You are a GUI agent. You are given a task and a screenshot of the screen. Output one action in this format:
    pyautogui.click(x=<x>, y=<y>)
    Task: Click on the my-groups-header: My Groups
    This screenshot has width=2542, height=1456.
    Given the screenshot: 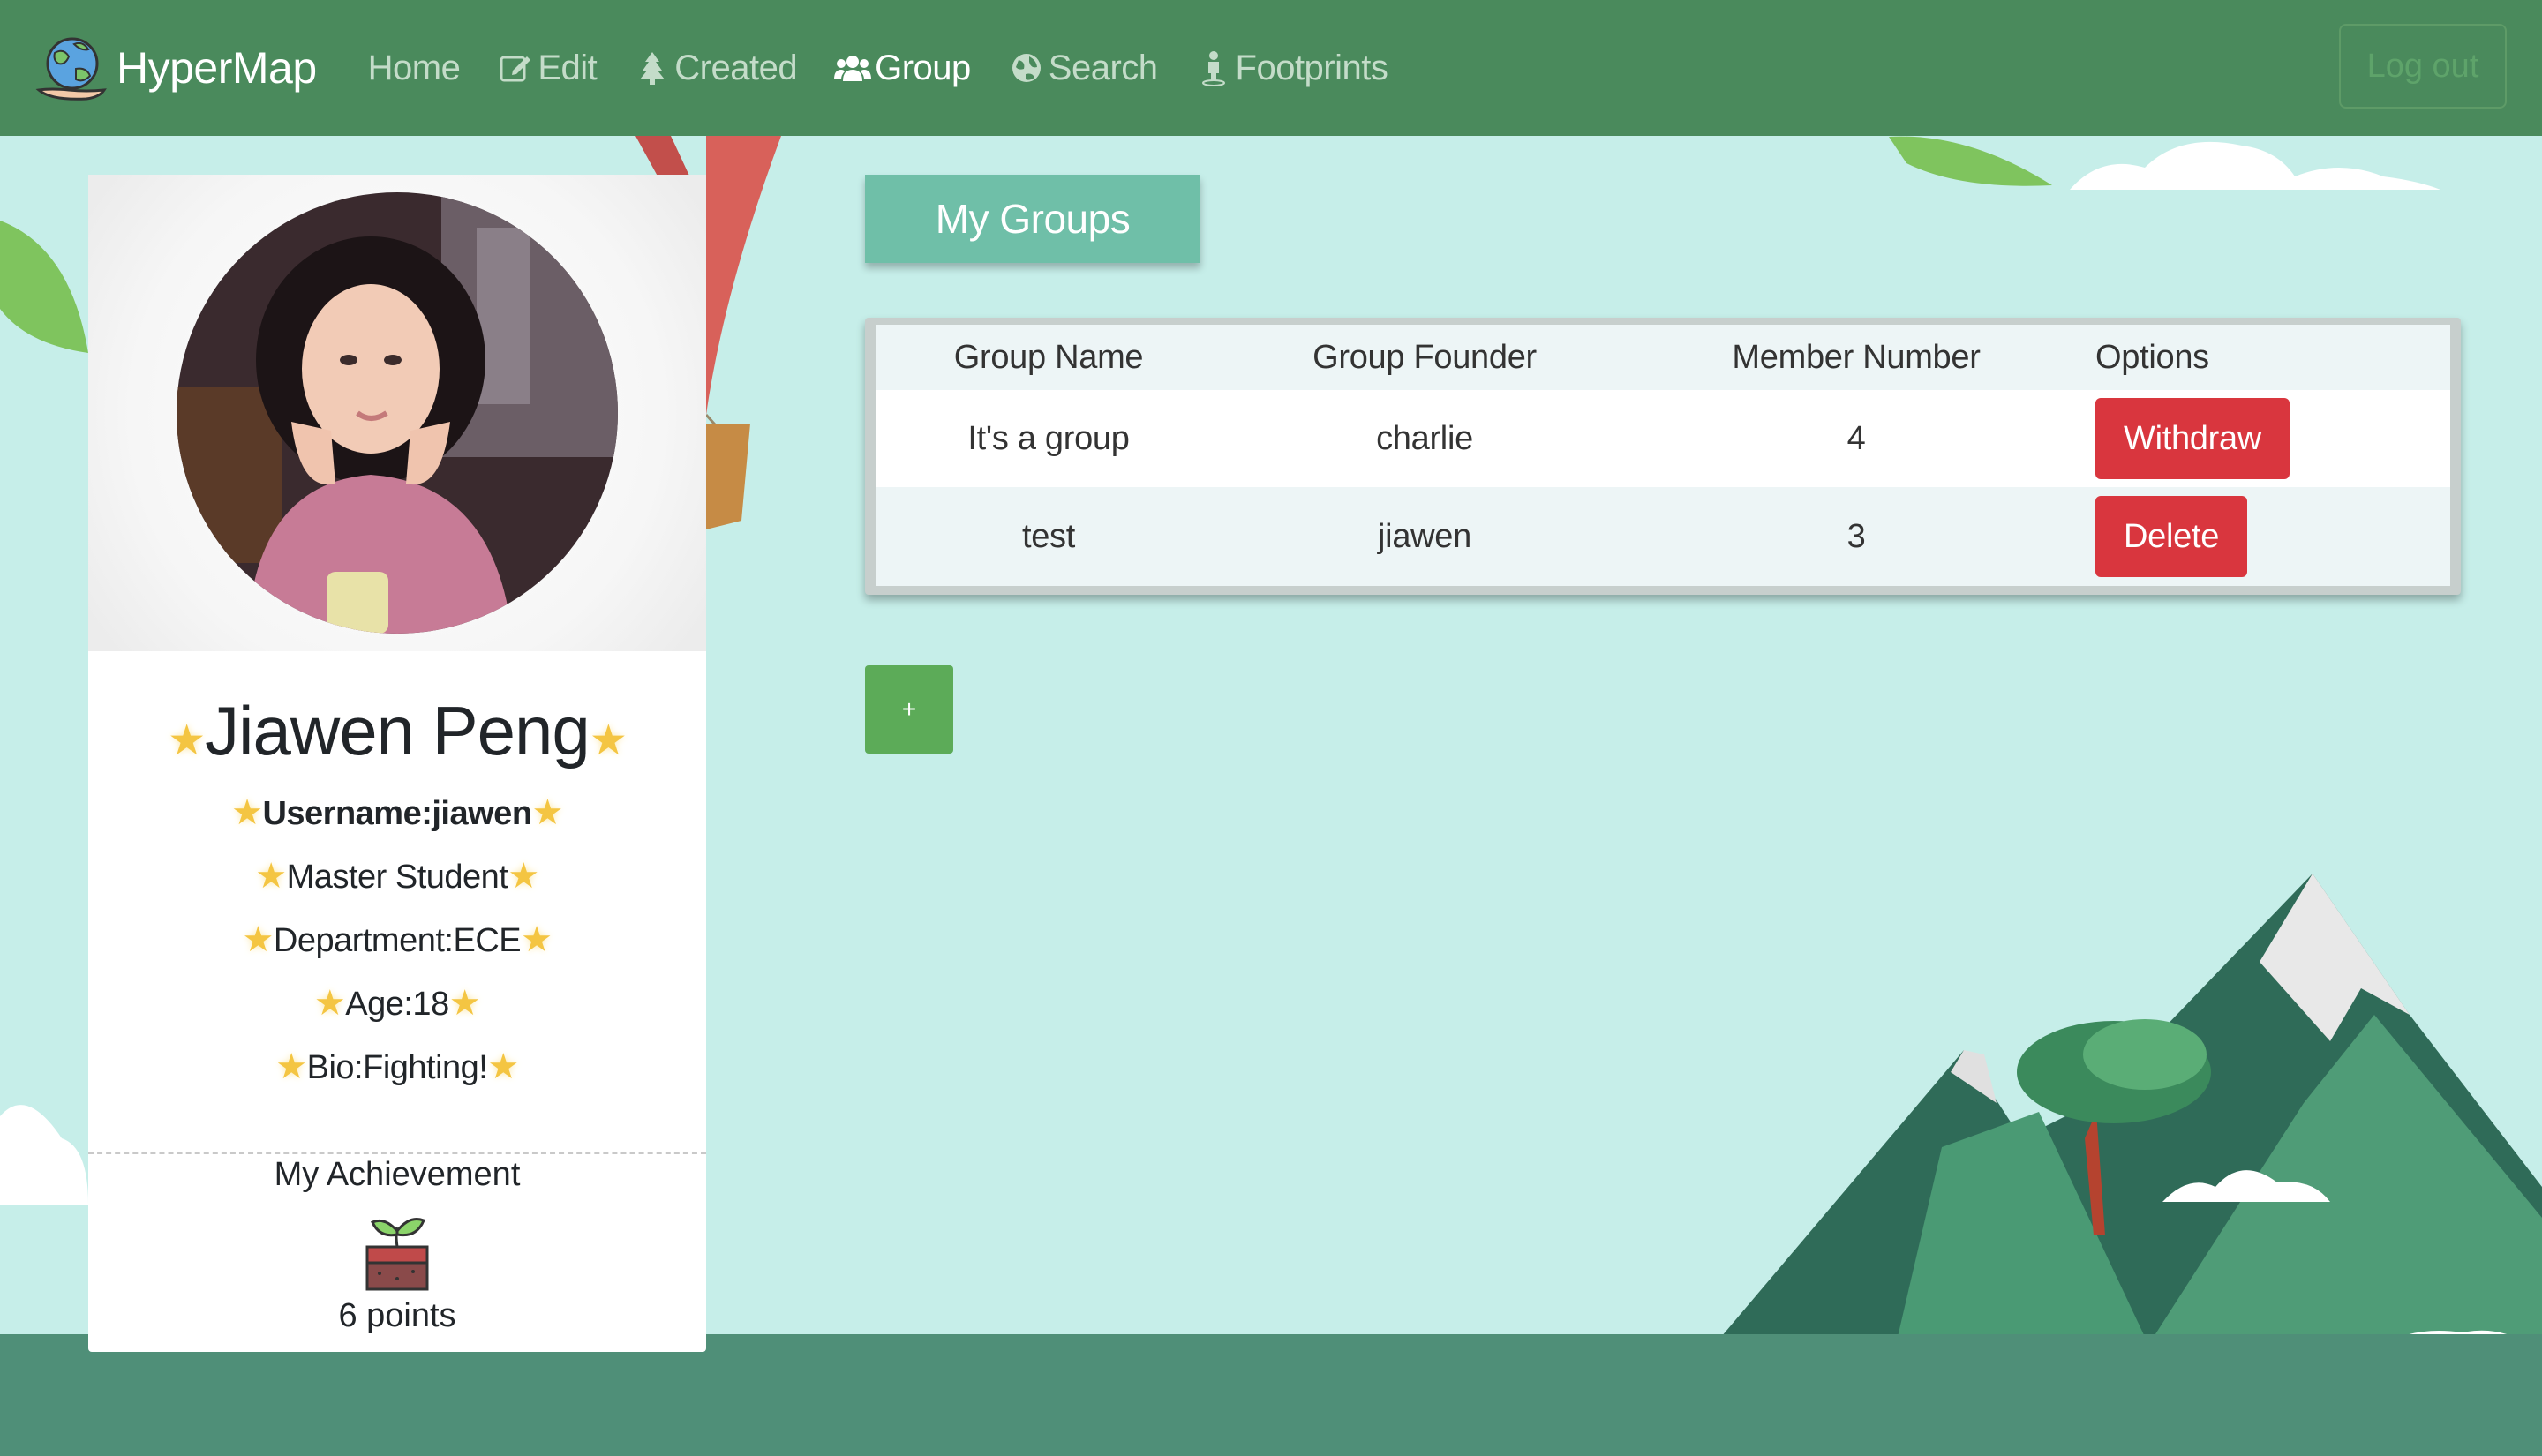 What is the action you would take?
    pyautogui.click(x=1033, y=219)
    